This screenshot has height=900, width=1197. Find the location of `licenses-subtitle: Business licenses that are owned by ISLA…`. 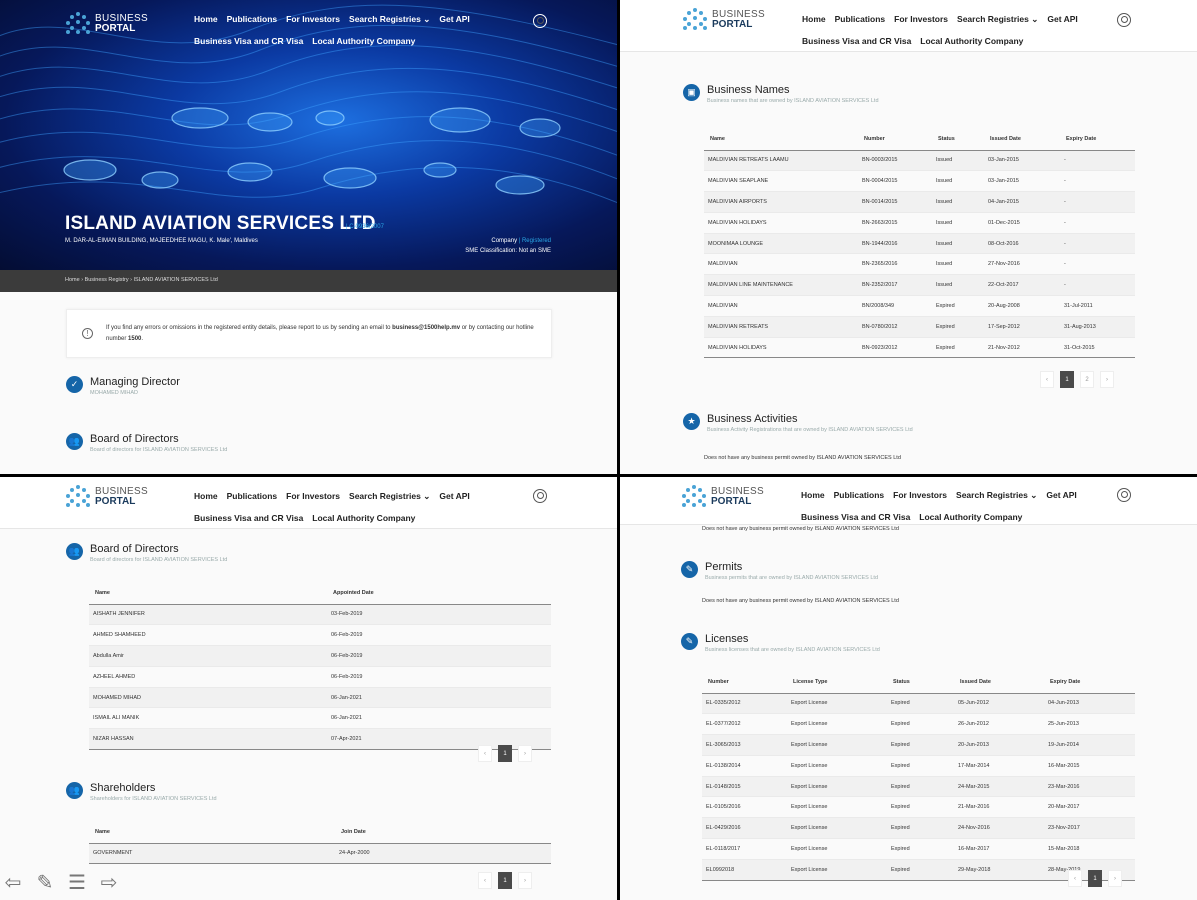

licenses-subtitle: Business licenses that are owned by ISLA… is located at coordinates (792, 650).